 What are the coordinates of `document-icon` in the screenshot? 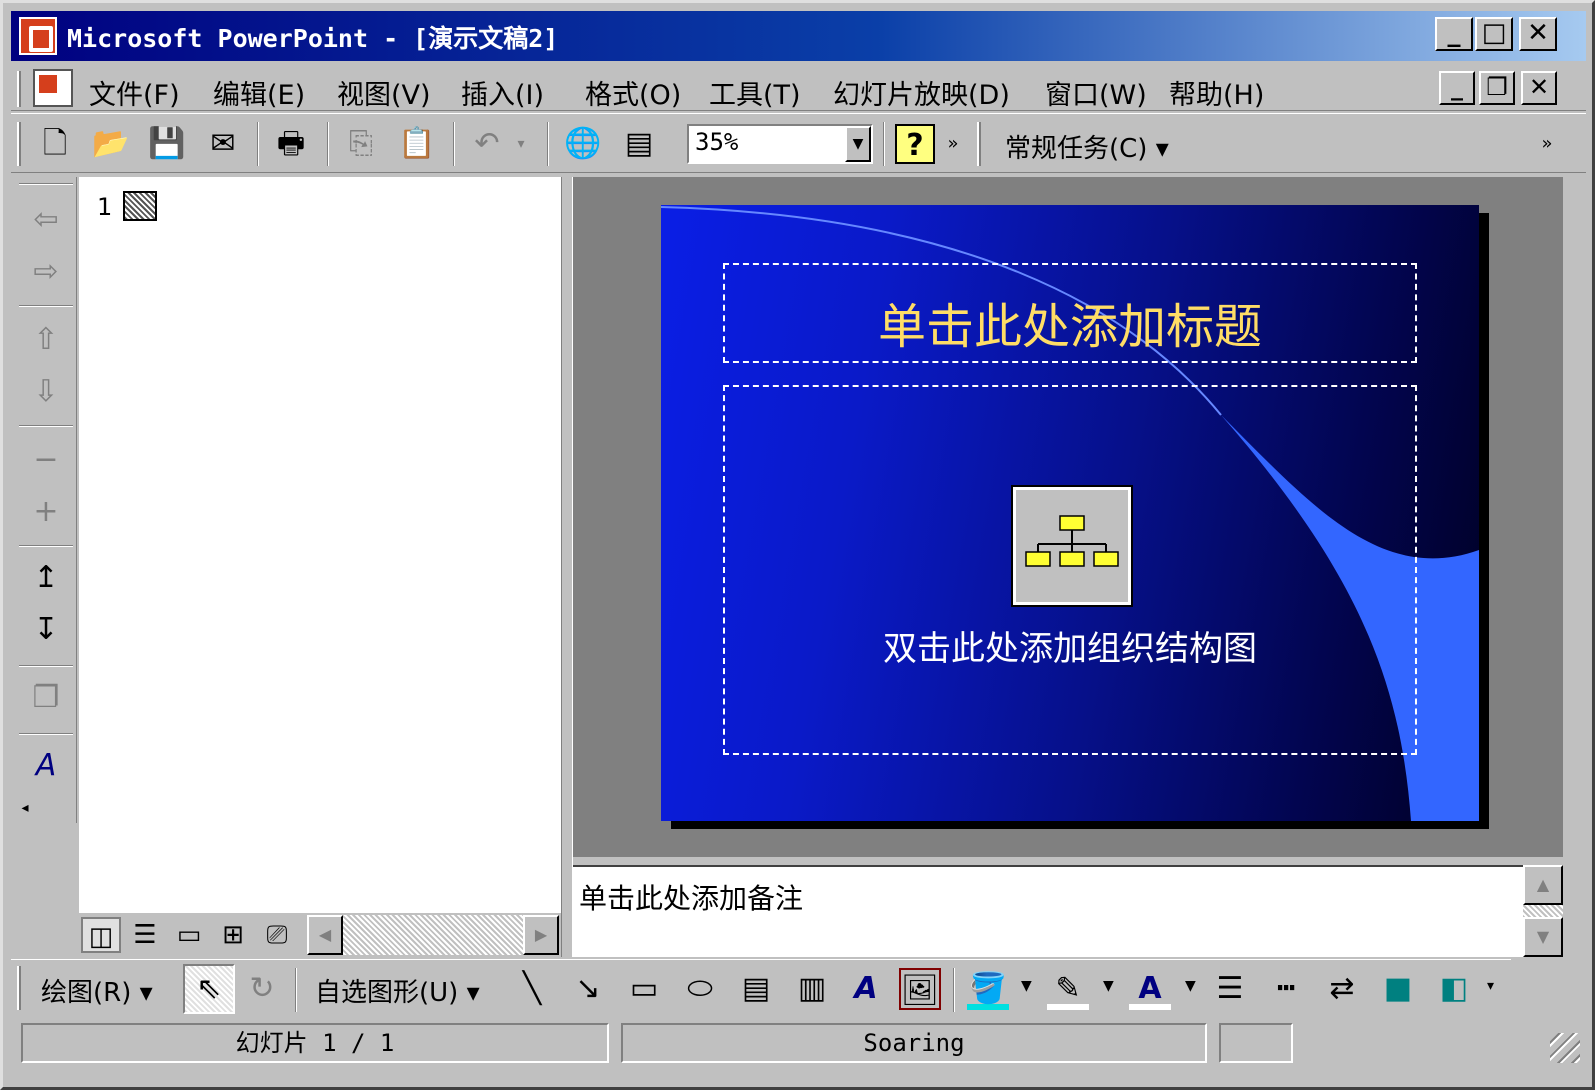 It's located at (53, 88).